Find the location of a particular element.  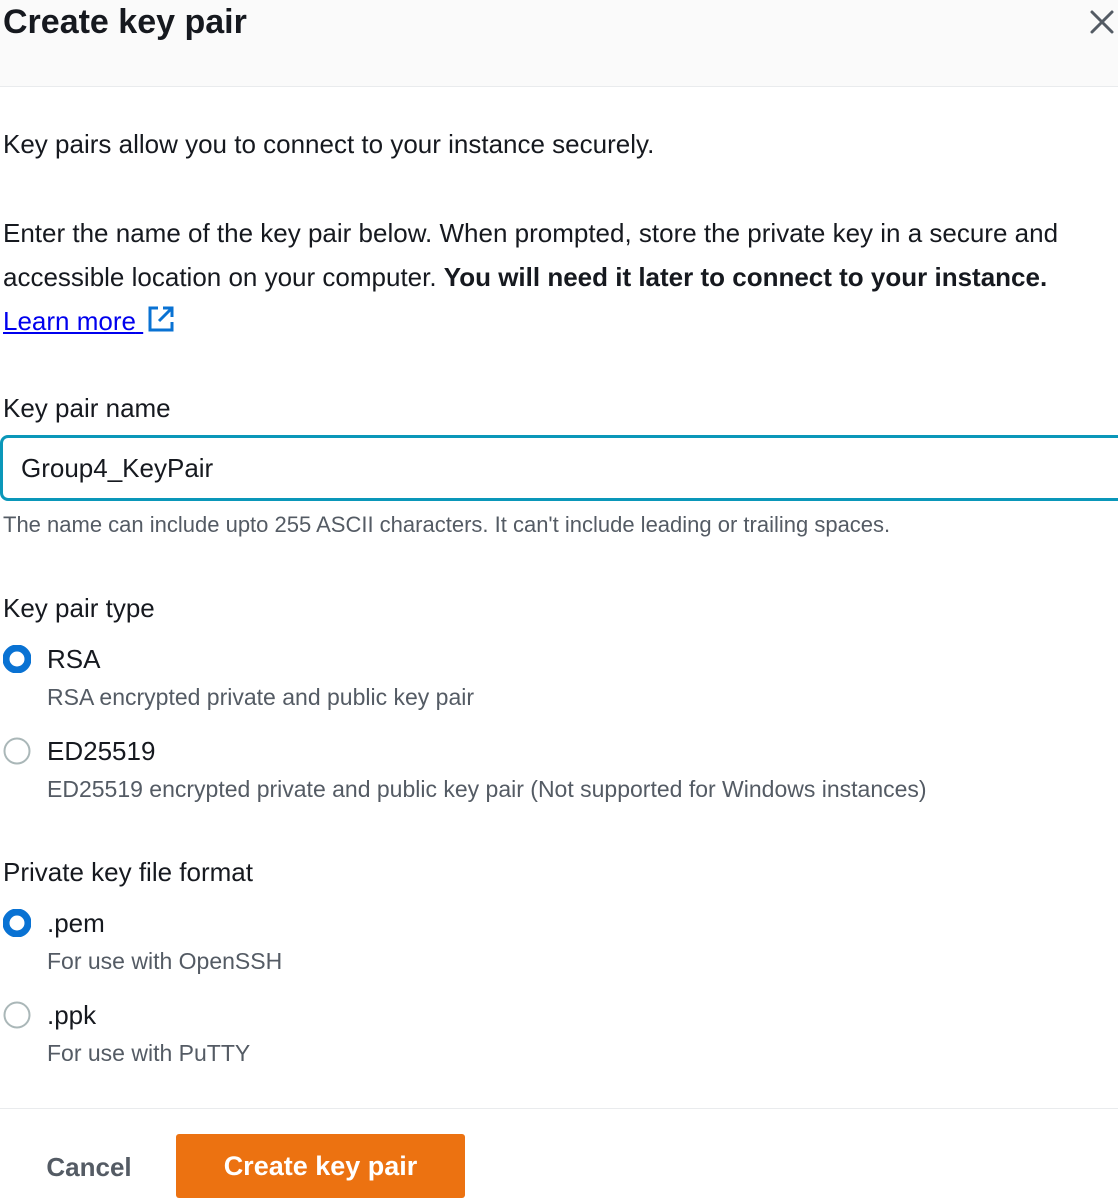

key-pair-name-label: Key pair name is located at coordinates (87, 408).